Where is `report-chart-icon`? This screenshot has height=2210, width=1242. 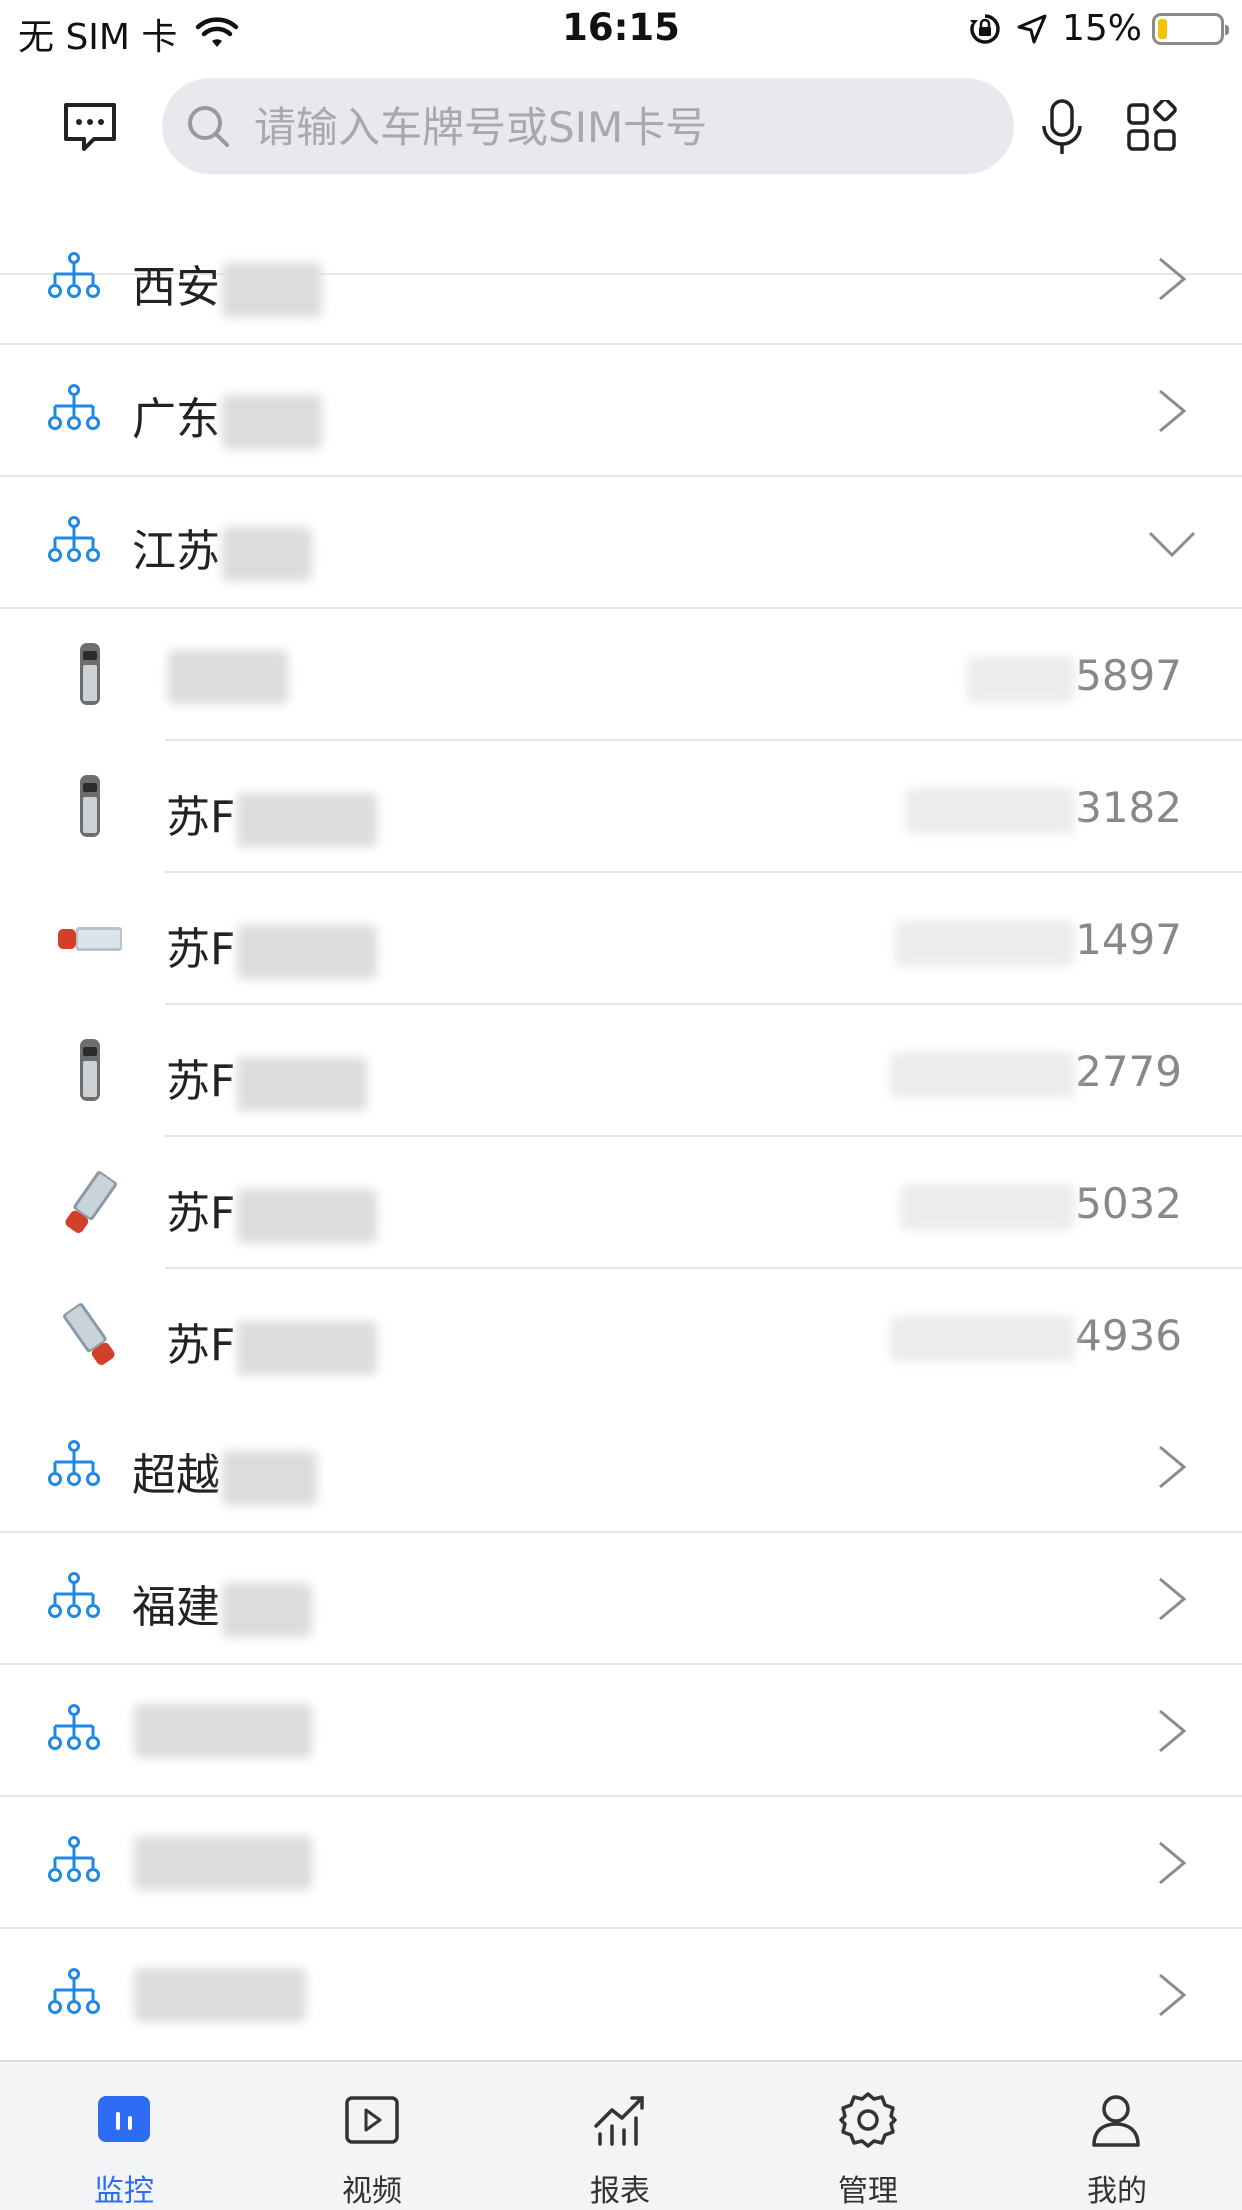 report-chart-icon is located at coordinates (619, 2121).